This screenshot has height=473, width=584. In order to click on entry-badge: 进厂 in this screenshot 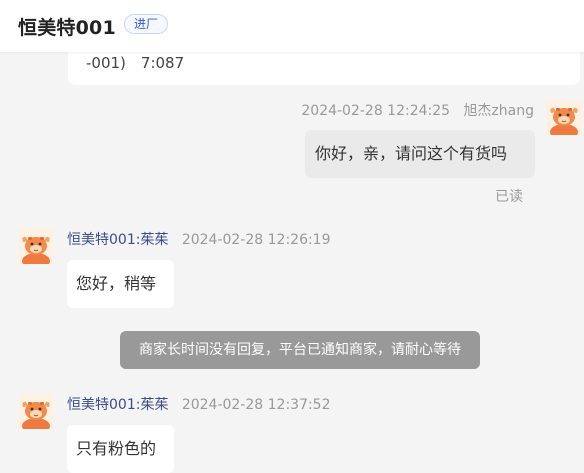, I will do `click(146, 24)`.